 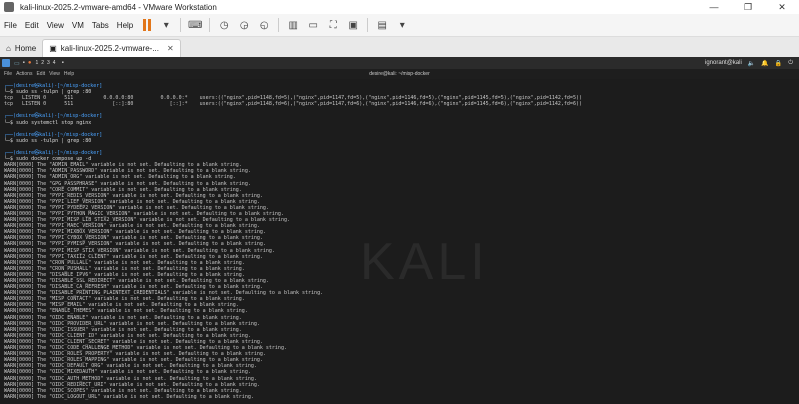 What do you see at coordinates (399, 47) in the screenshot?
I see `tab-bar: ⌂ Home ▣ kali-linux-2025.2-vmware-... ✕` at bounding box center [399, 47].